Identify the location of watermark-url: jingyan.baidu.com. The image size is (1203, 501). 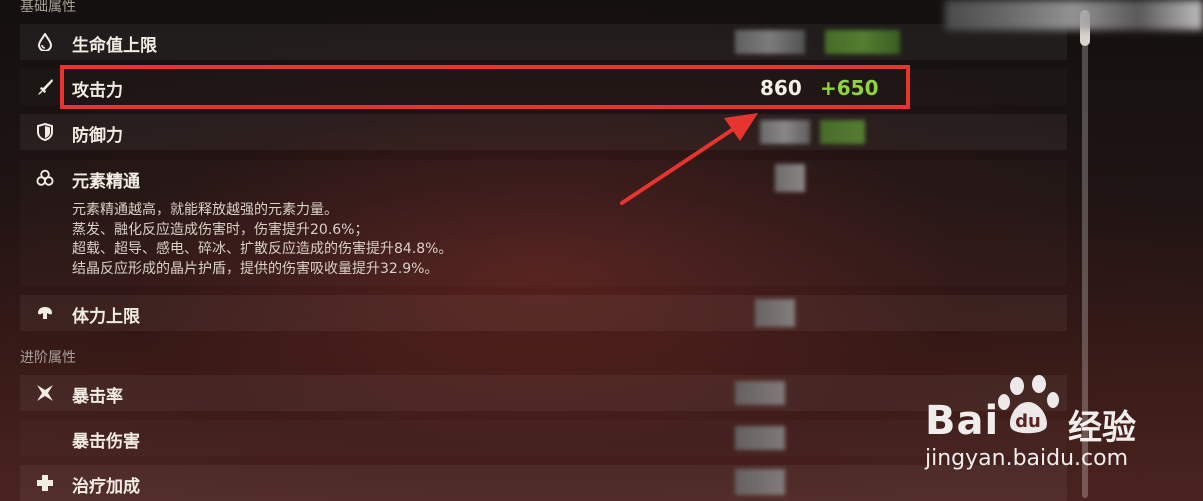
(1027, 458).